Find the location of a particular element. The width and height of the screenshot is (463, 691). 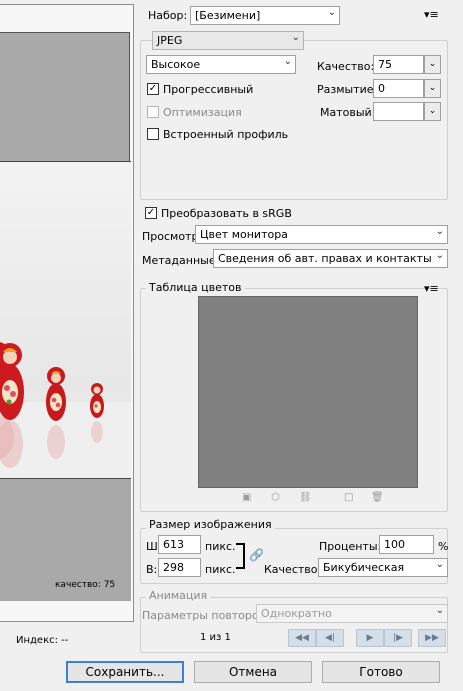

preset-dropdown: [Безимени] ⌄ is located at coordinates (265, 15).